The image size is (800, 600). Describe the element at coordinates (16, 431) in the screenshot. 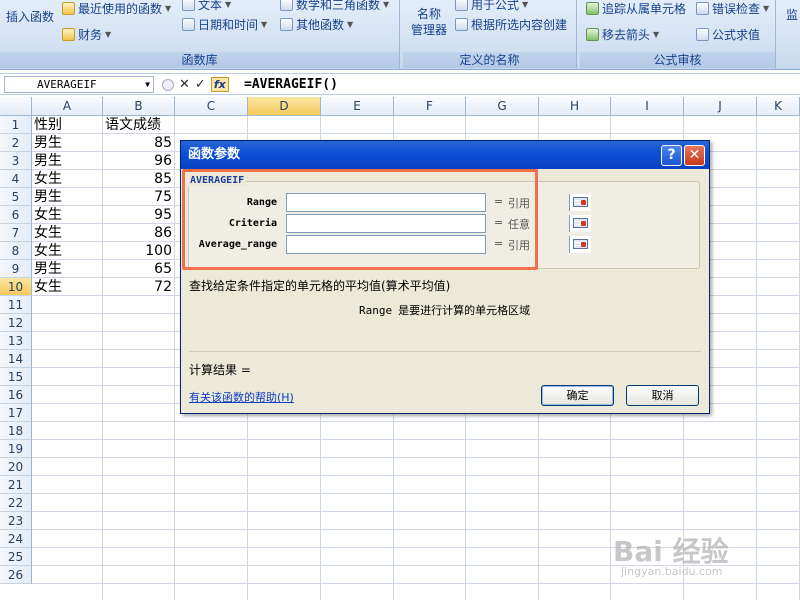

I see `row-header: 18` at that location.